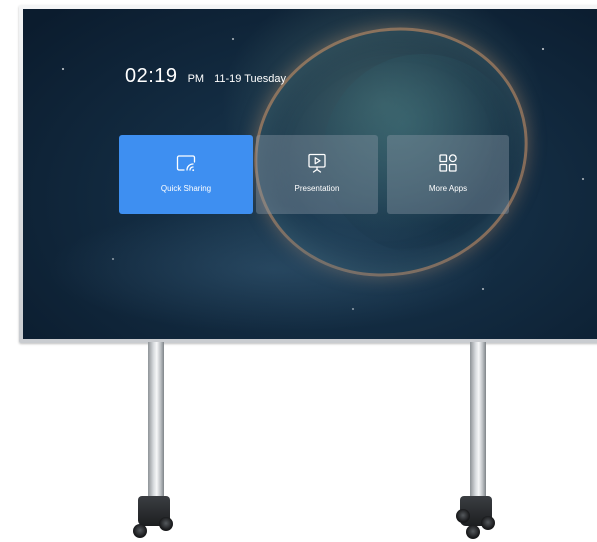  Describe the element at coordinates (448, 174) in the screenshot. I see `more-apps-tile: More Apps` at that location.